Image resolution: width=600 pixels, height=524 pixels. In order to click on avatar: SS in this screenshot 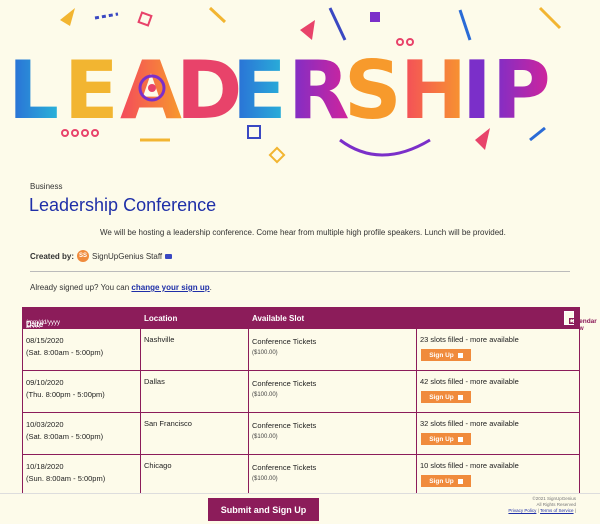, I will do `click(83, 256)`.